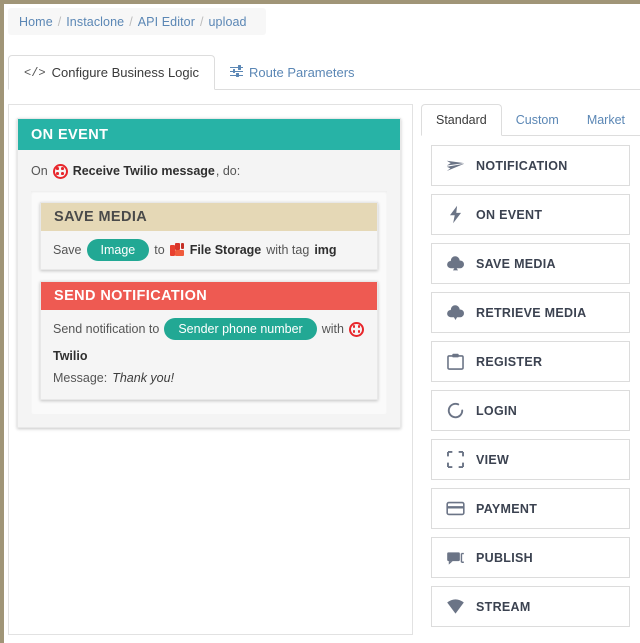 The image size is (640, 643). What do you see at coordinates (80, 378) in the screenshot?
I see `send-notification-message-label: Message:` at bounding box center [80, 378].